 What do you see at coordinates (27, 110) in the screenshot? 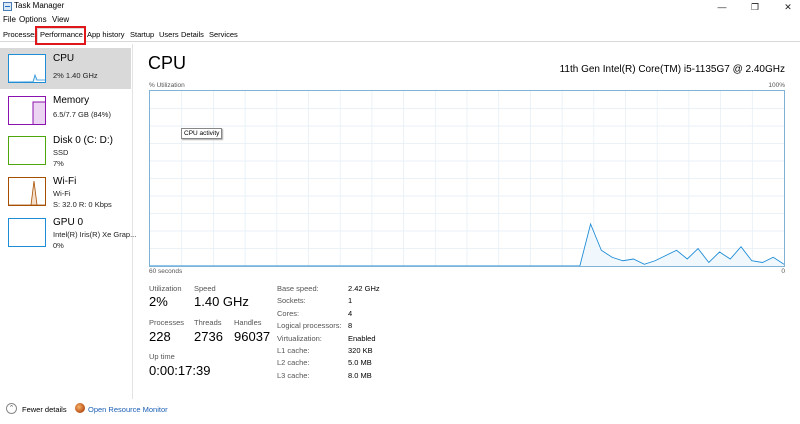
I see `memory-thumbnail` at bounding box center [27, 110].